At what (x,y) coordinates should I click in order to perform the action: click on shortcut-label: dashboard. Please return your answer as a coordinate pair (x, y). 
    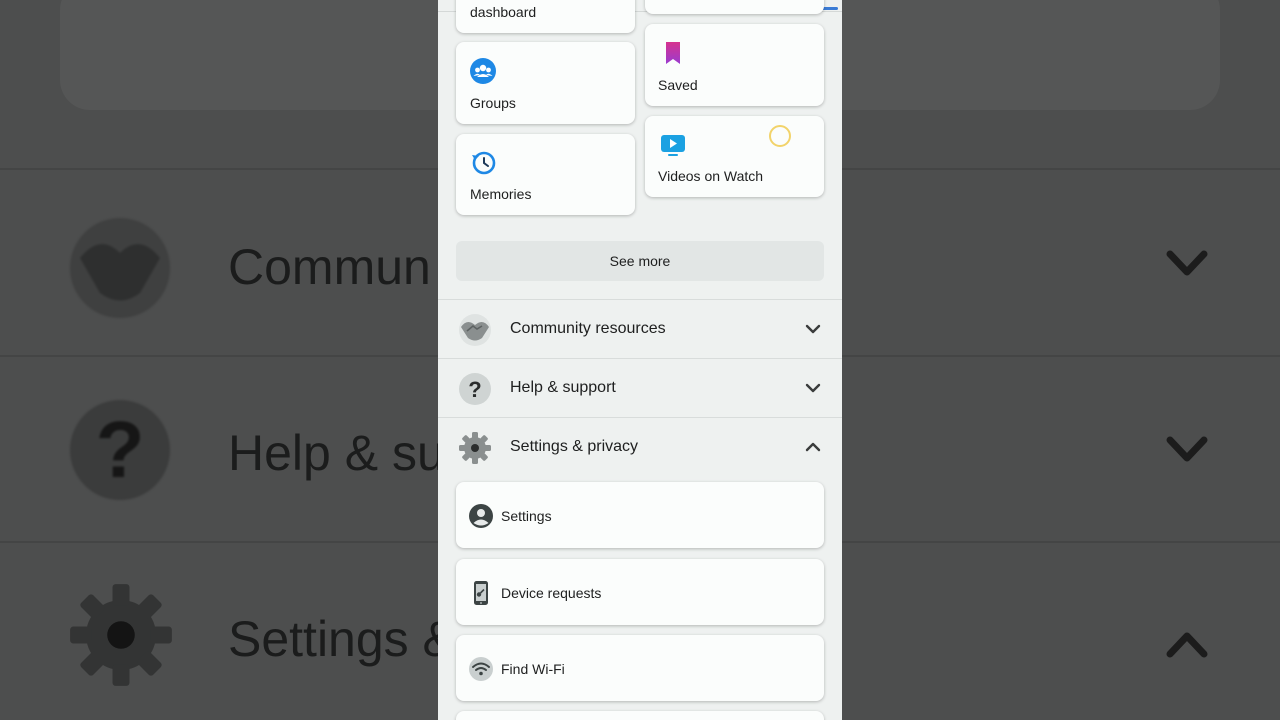
    Looking at the image, I should click on (503, 12).